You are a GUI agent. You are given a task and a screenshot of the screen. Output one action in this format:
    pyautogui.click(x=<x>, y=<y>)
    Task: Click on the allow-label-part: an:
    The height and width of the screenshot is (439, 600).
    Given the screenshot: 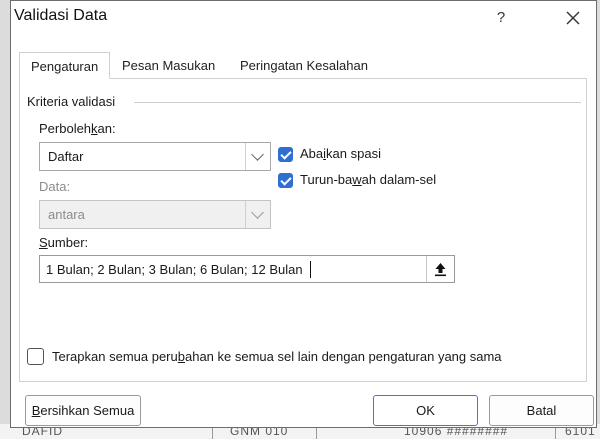 What is the action you would take?
    pyautogui.click(x=106, y=128)
    